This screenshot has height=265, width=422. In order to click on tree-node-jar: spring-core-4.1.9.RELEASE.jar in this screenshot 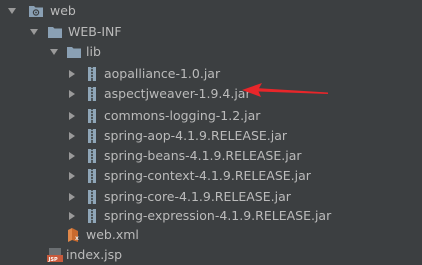, I will do `click(211, 197)`.